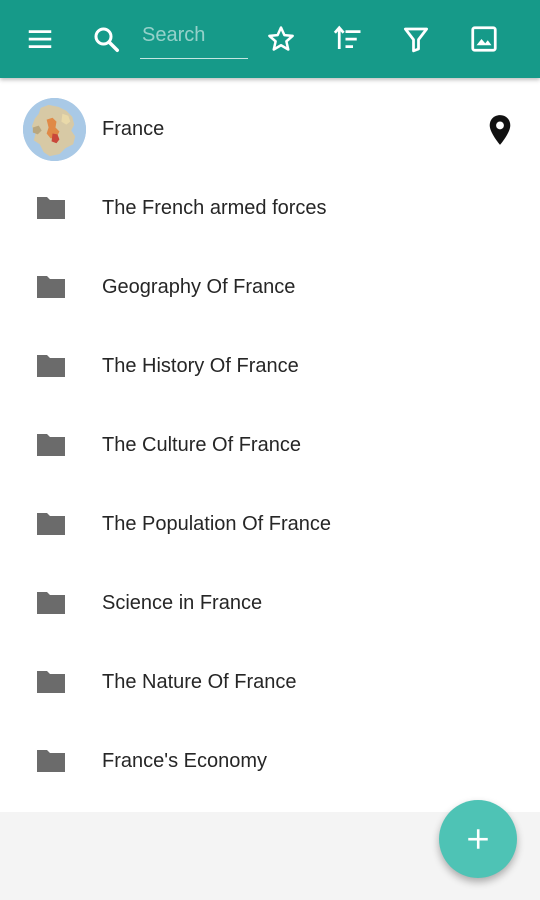 The width and height of the screenshot is (540, 900). Describe the element at coordinates (199, 682) in the screenshot. I see `list-item-label: The Nature Of France` at that location.